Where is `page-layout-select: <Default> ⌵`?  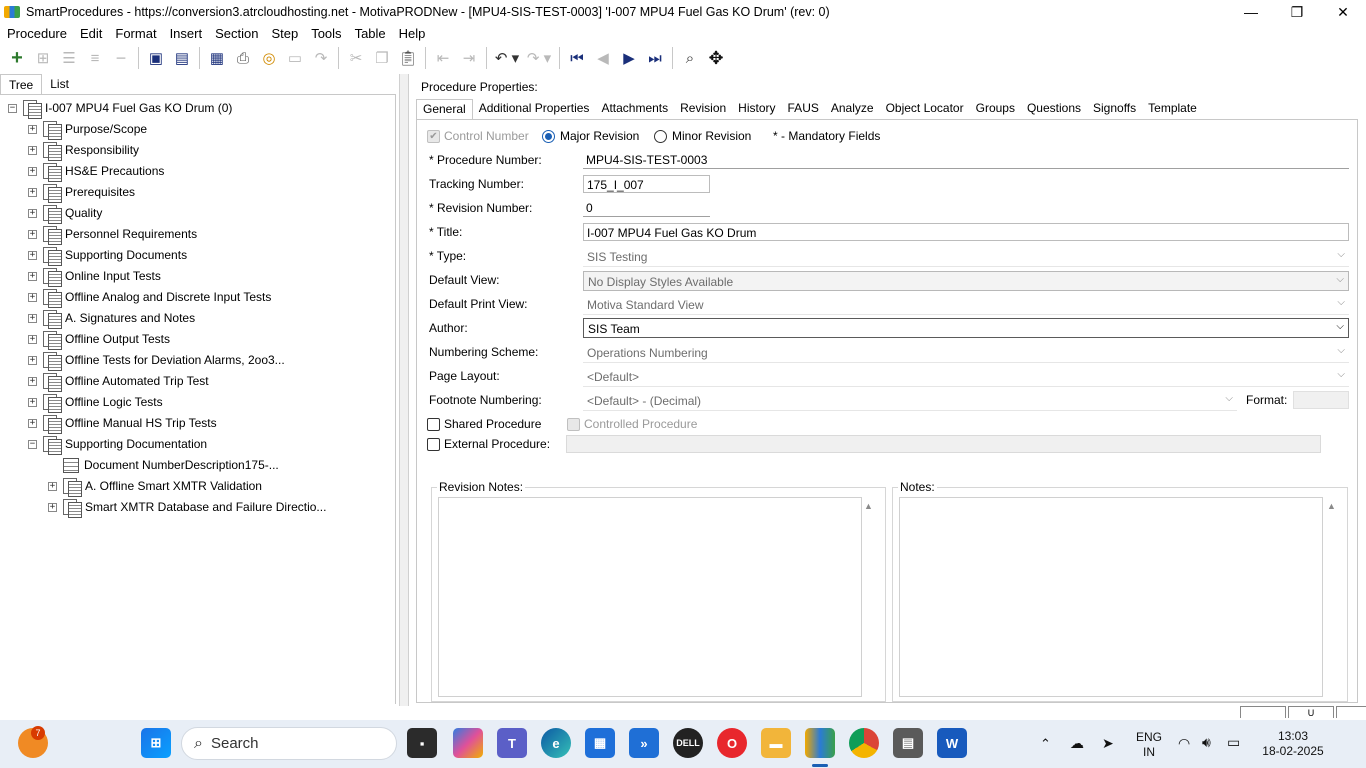
page-layout-select: <Default> ⌵ is located at coordinates (966, 377).